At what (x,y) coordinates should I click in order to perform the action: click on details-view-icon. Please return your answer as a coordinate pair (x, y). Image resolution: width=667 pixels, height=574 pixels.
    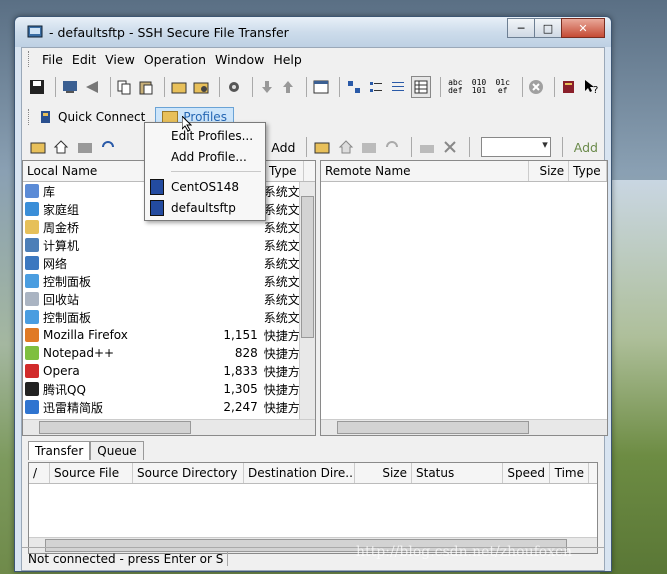
    Looking at the image, I should click on (420, 87).